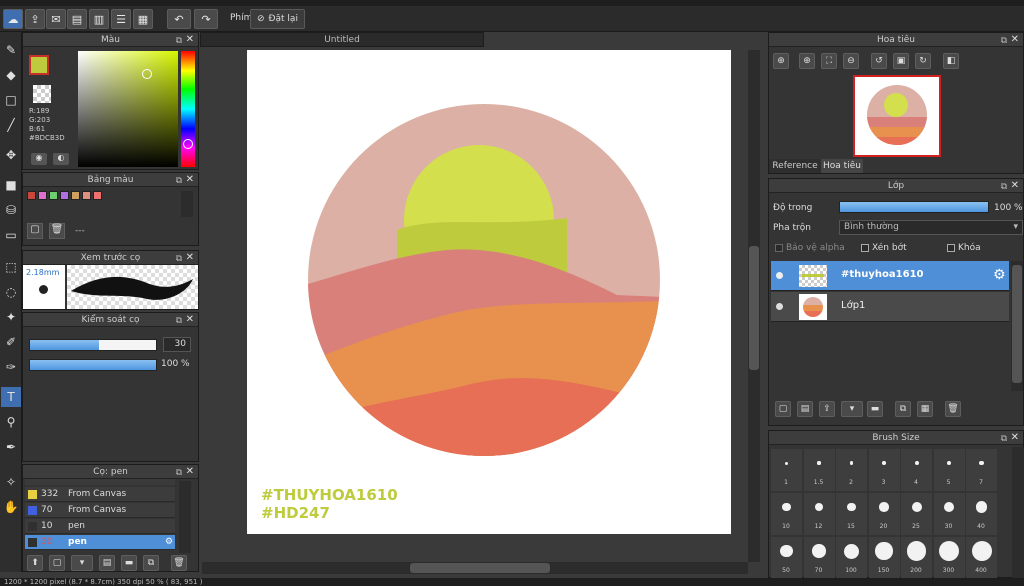 This screenshot has width=1024, height=586. Describe the element at coordinates (11, 100) in the screenshot. I see `shape-tool-icon: □` at that location.